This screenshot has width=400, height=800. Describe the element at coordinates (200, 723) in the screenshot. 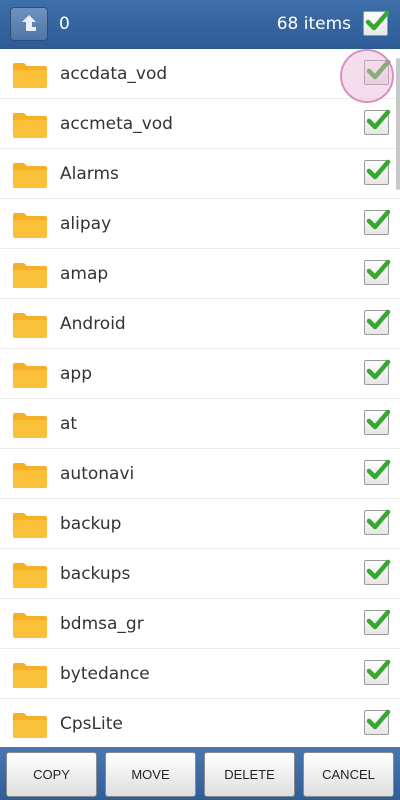

I see `list-item: CpsLite` at that location.